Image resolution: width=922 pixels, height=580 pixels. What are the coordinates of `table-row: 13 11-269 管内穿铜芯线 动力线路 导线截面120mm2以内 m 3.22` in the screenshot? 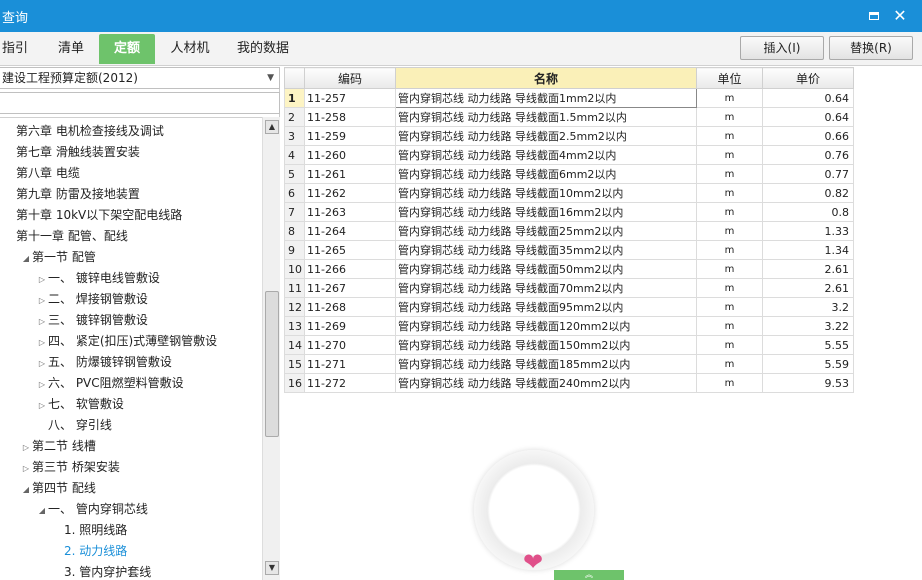 It's located at (569, 326).